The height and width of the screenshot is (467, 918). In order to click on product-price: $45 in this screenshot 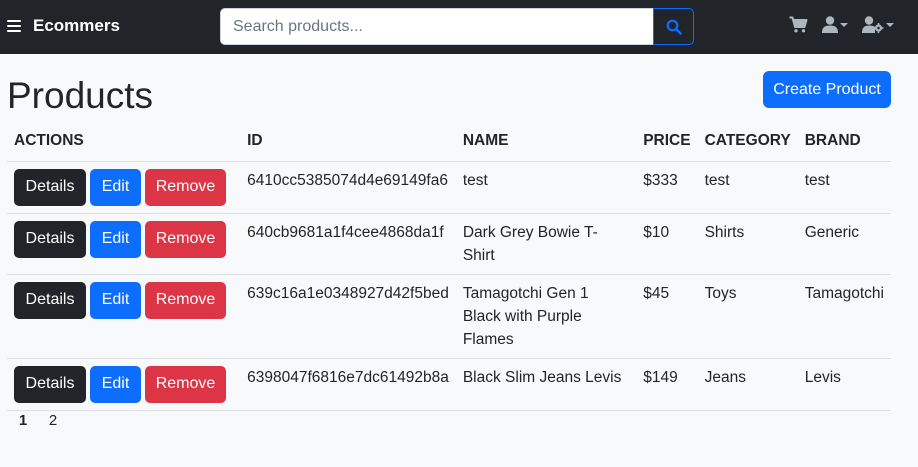, I will do `click(667, 316)`.